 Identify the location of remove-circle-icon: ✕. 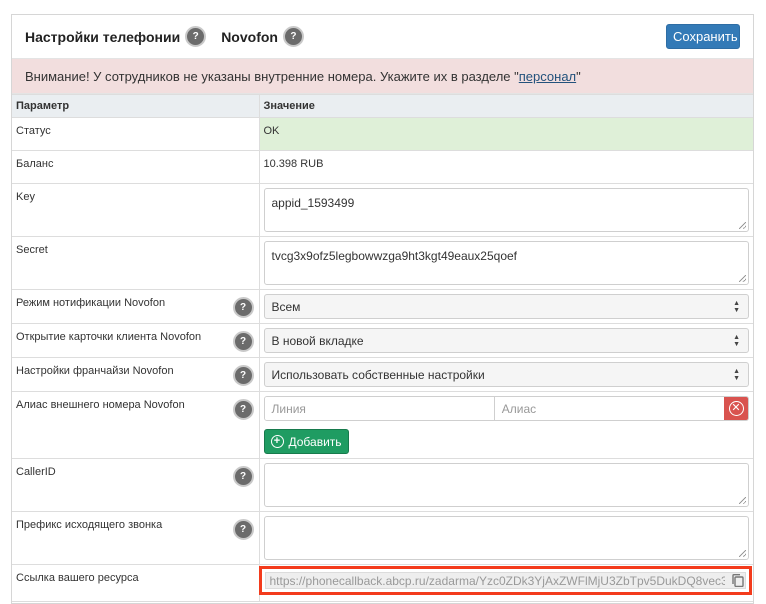
(736, 408).